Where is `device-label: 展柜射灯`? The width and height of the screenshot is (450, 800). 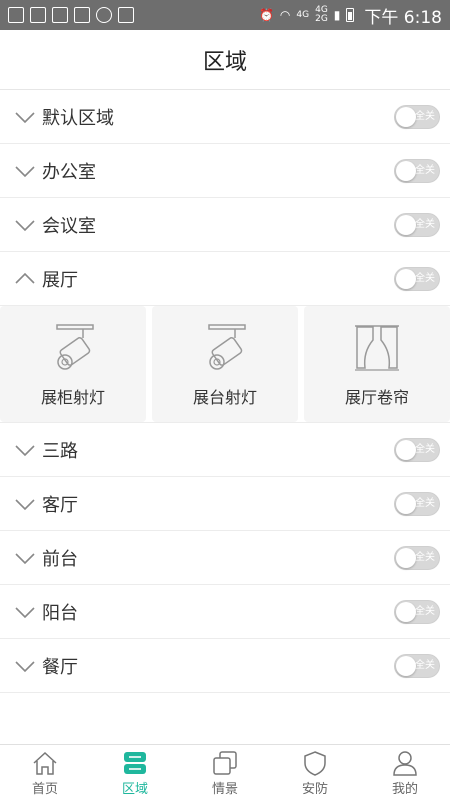 device-label: 展柜射灯 is located at coordinates (72, 397).